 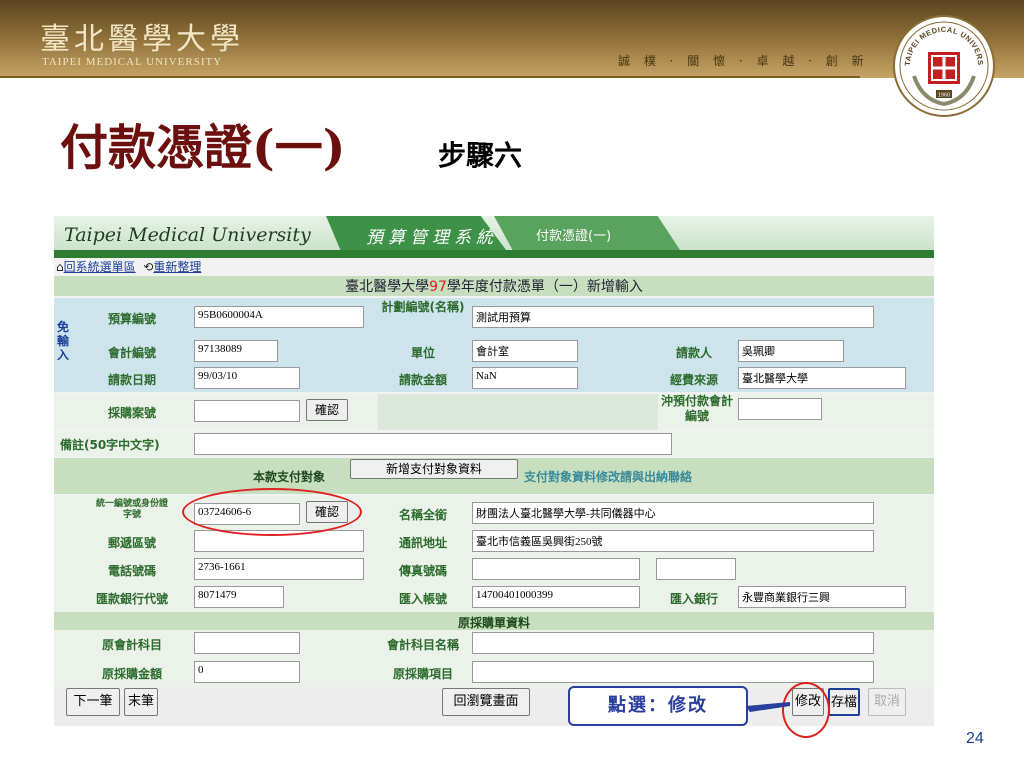 I want to click on zip-label: 郵遞區號, so click(x=131, y=543).